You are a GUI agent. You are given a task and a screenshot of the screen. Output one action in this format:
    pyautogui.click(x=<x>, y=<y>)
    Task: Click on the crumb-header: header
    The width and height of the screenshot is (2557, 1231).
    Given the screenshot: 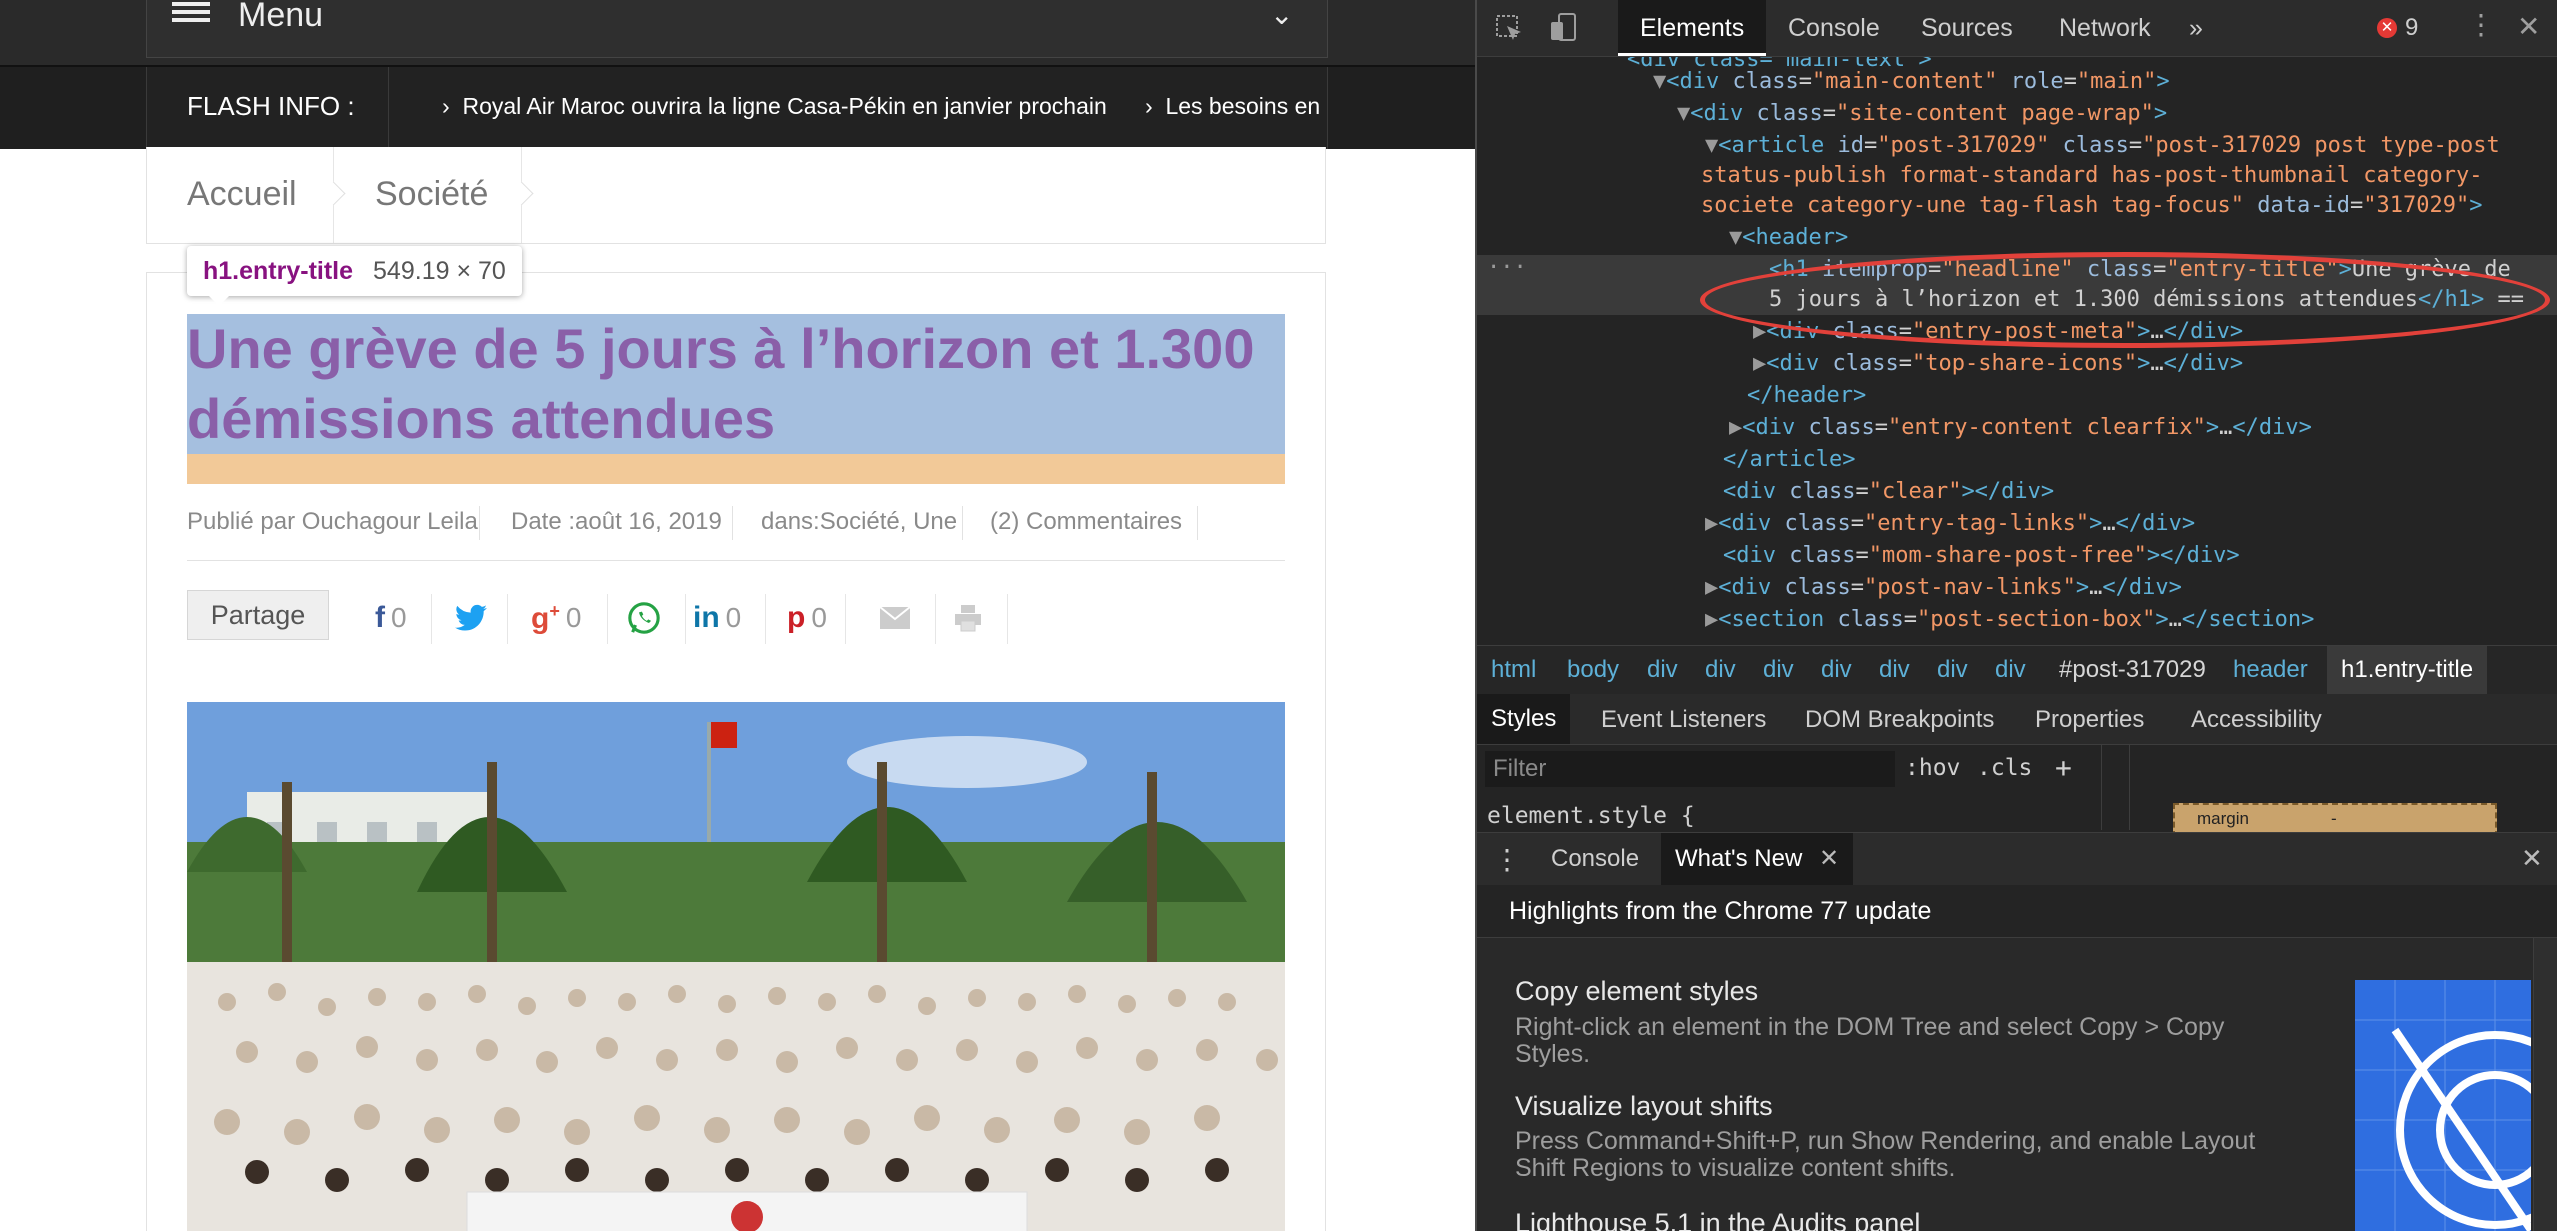 What is the action you would take?
    pyautogui.click(x=2270, y=670)
    